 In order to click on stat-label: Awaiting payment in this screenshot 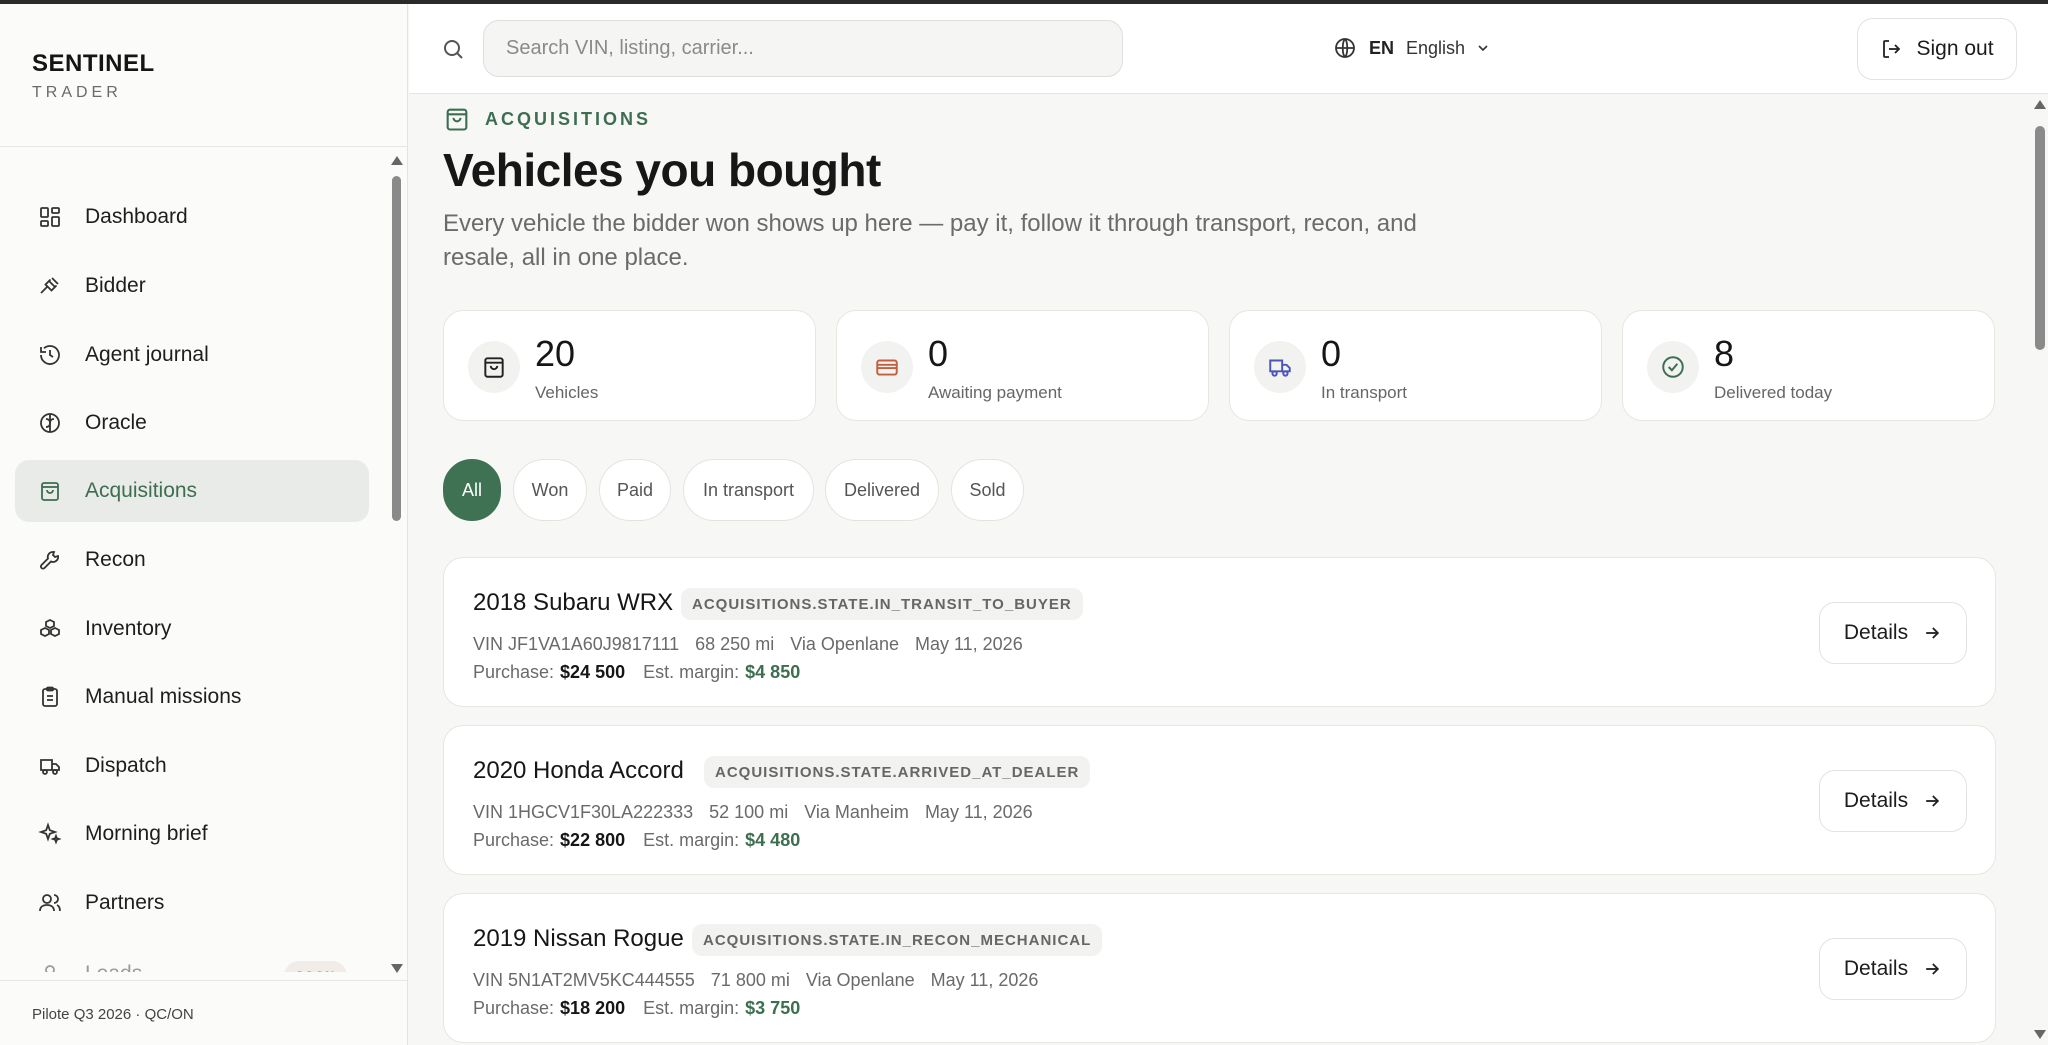, I will do `click(995, 392)`.